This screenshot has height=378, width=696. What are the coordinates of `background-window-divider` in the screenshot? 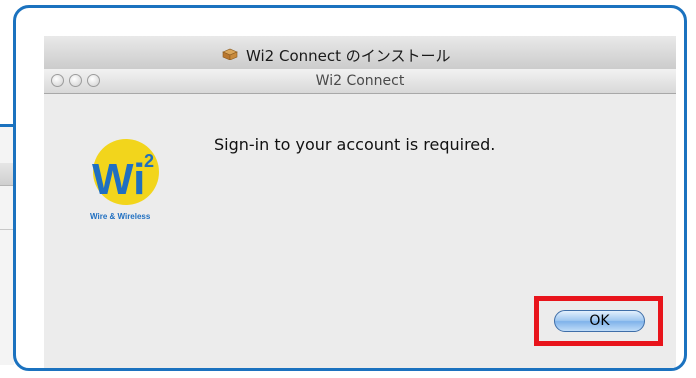 It's located at (7, 229).